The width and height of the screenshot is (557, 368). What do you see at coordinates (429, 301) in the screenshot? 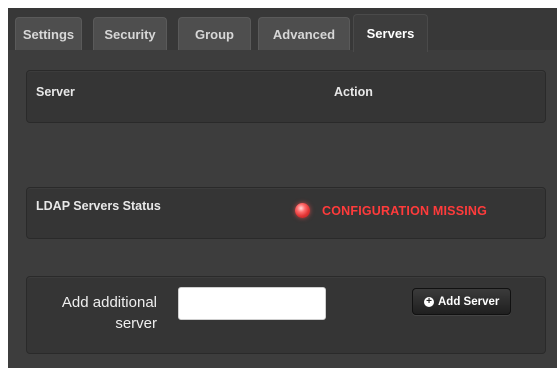
I see `plus-circle-icon: +` at bounding box center [429, 301].